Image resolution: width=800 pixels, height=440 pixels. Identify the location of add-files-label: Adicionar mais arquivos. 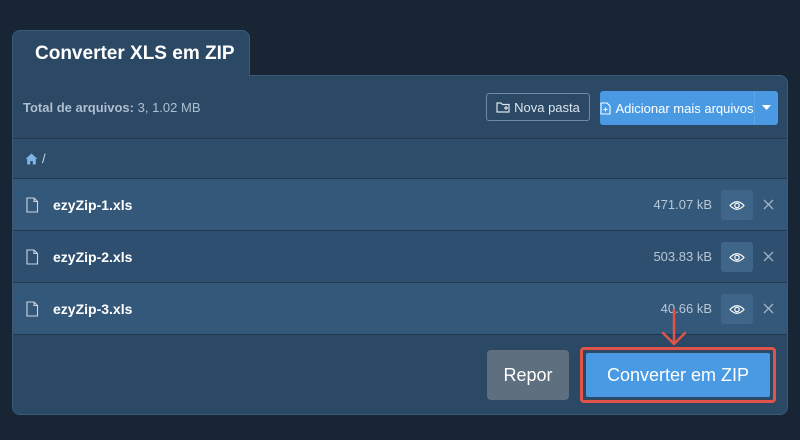
(684, 108).